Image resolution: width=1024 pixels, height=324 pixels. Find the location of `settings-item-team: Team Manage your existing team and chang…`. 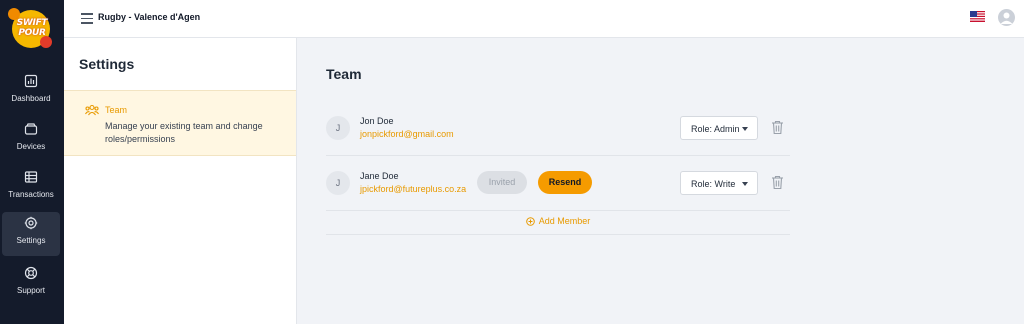

settings-item-team: Team Manage your existing team and chang… is located at coordinates (180, 123).